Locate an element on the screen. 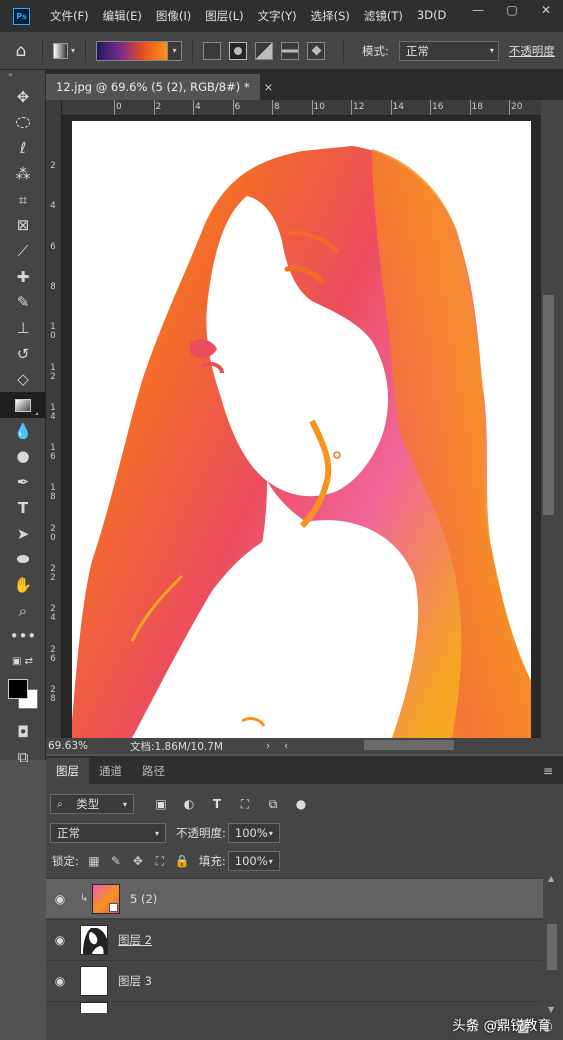  chevron-right-icon: › is located at coordinates (268, 746).